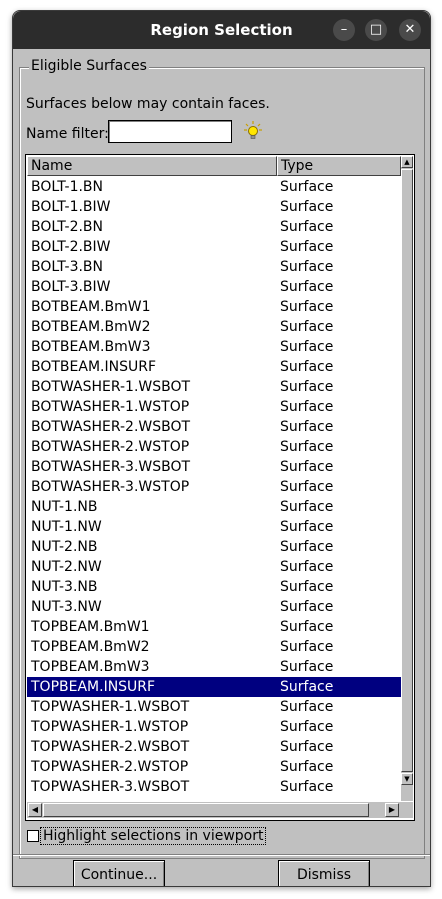 Image resolution: width=442 pixels, height=899 pixels. I want to click on table-row: TOPBEAM.INSURF Surface, so click(214, 687).